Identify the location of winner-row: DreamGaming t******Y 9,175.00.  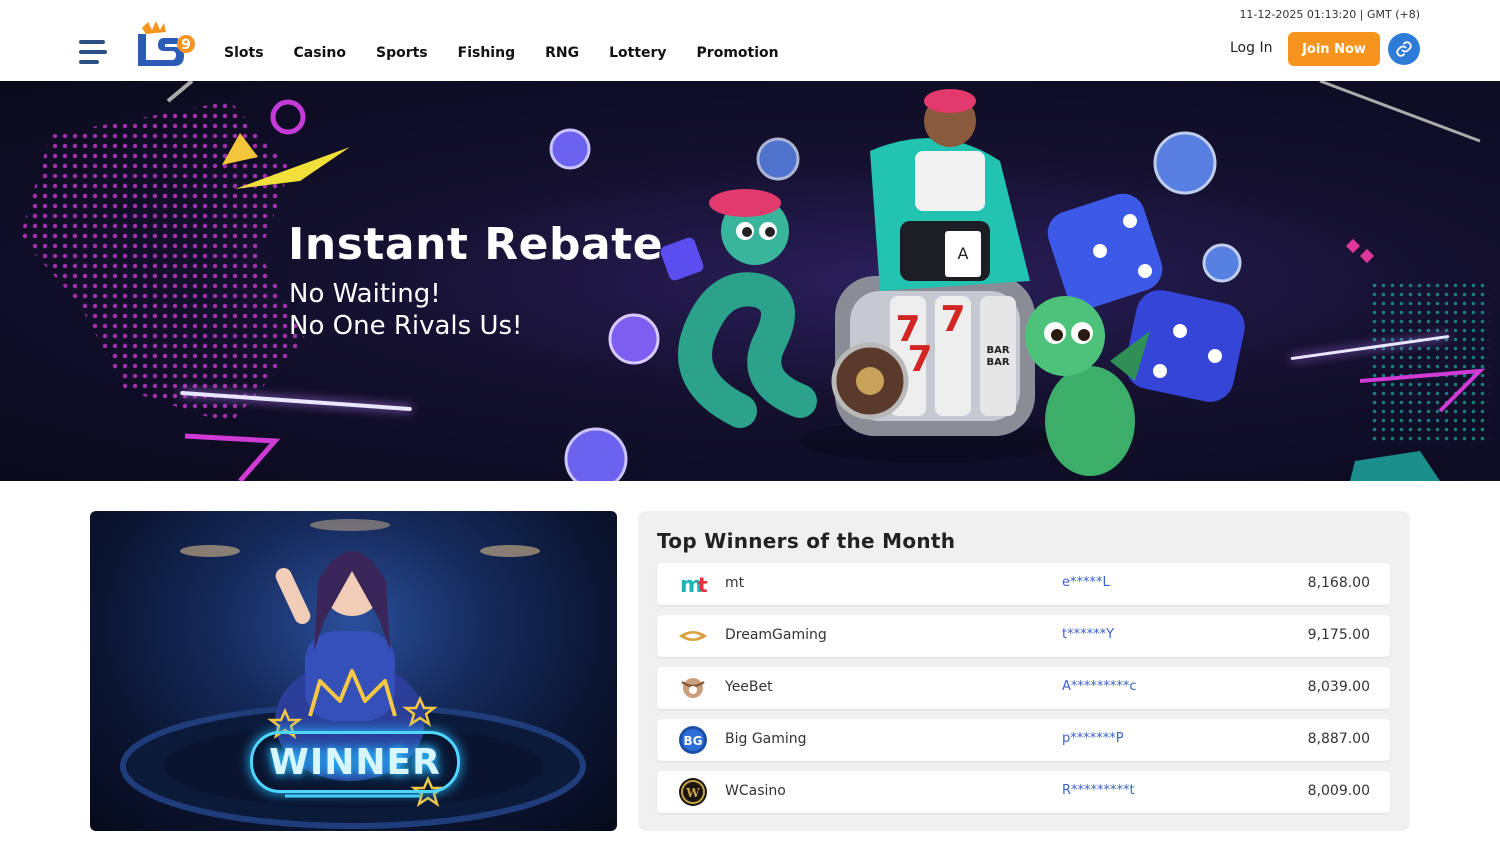
(1023, 636).